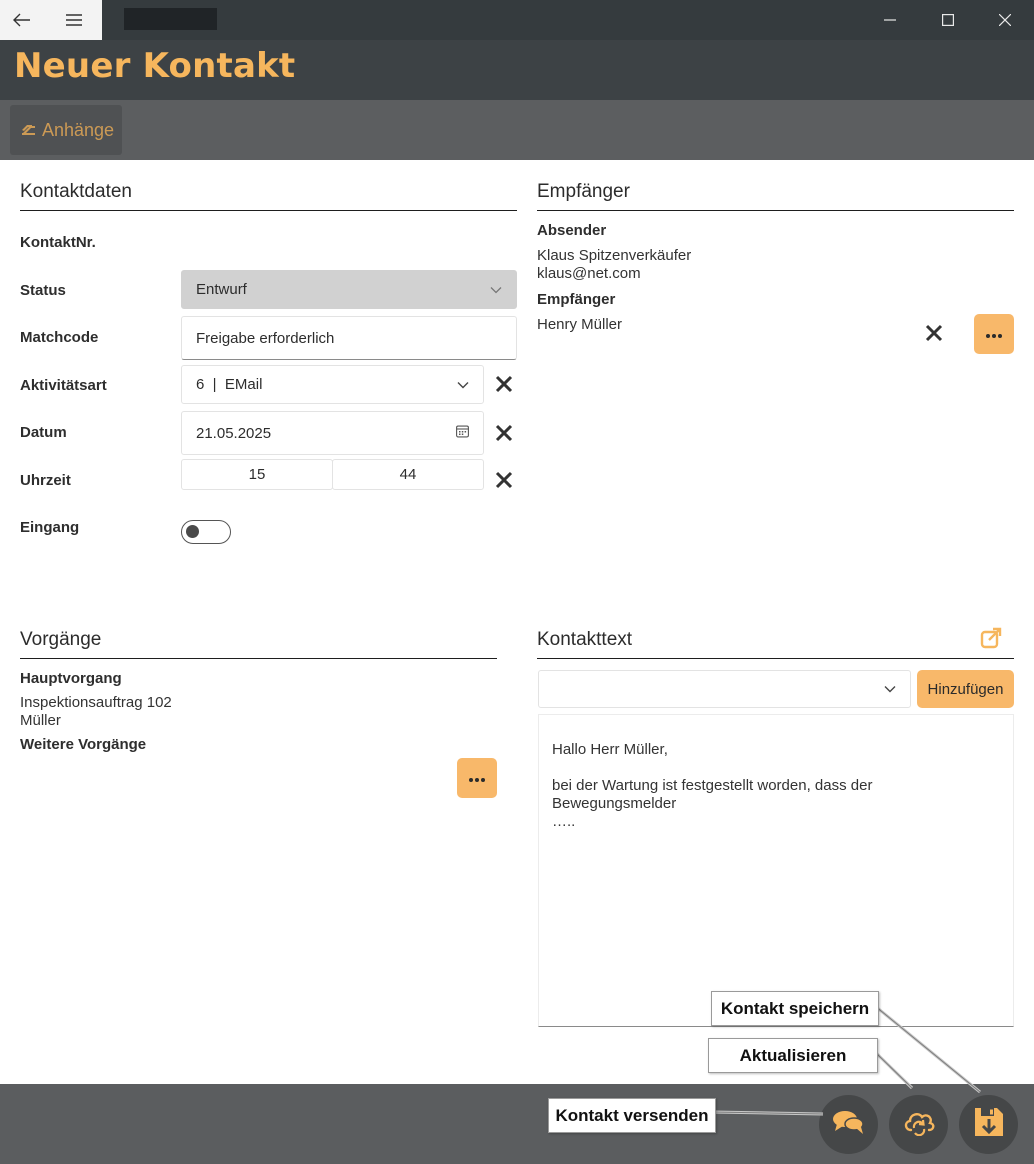  What do you see at coordinates (793, 1055) in the screenshot?
I see `callout-refresh: Aktualisieren` at bounding box center [793, 1055].